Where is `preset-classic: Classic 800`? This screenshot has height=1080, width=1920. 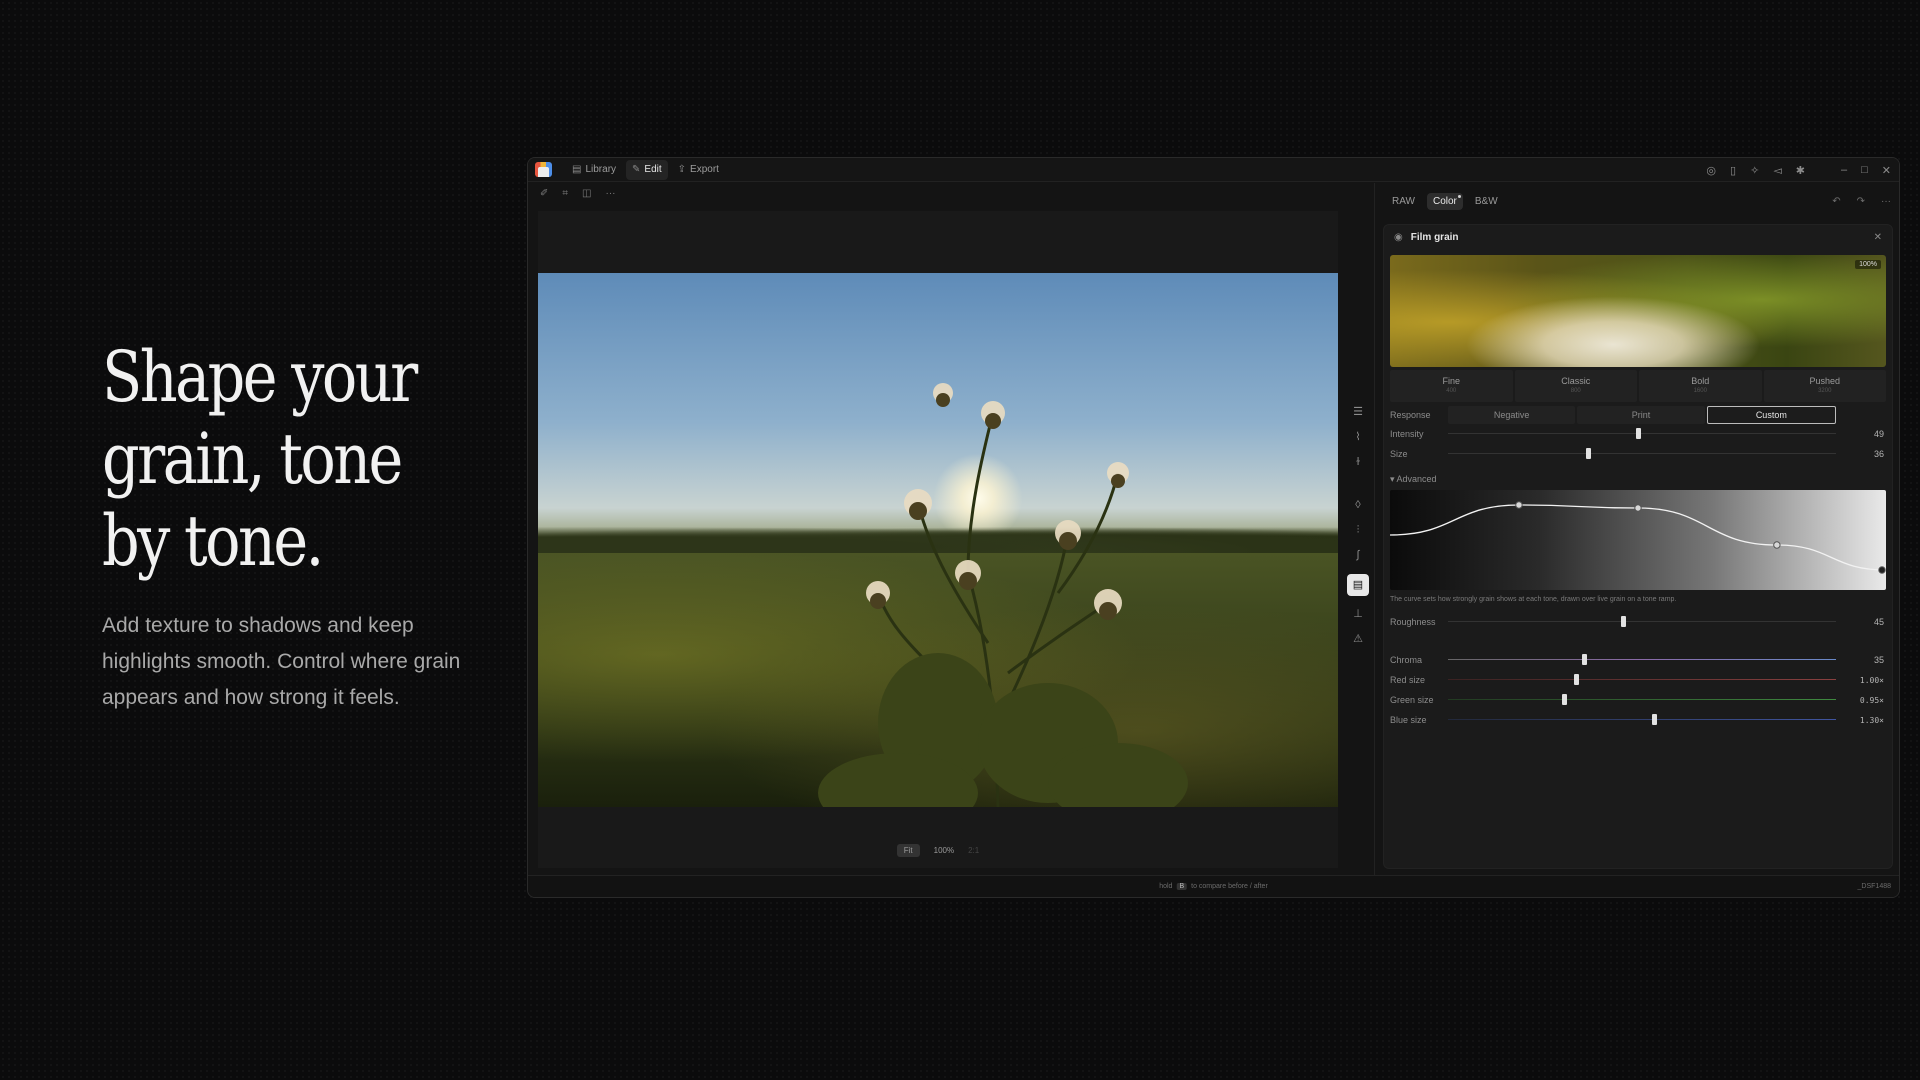 preset-classic: Classic 800 is located at coordinates (1575, 386).